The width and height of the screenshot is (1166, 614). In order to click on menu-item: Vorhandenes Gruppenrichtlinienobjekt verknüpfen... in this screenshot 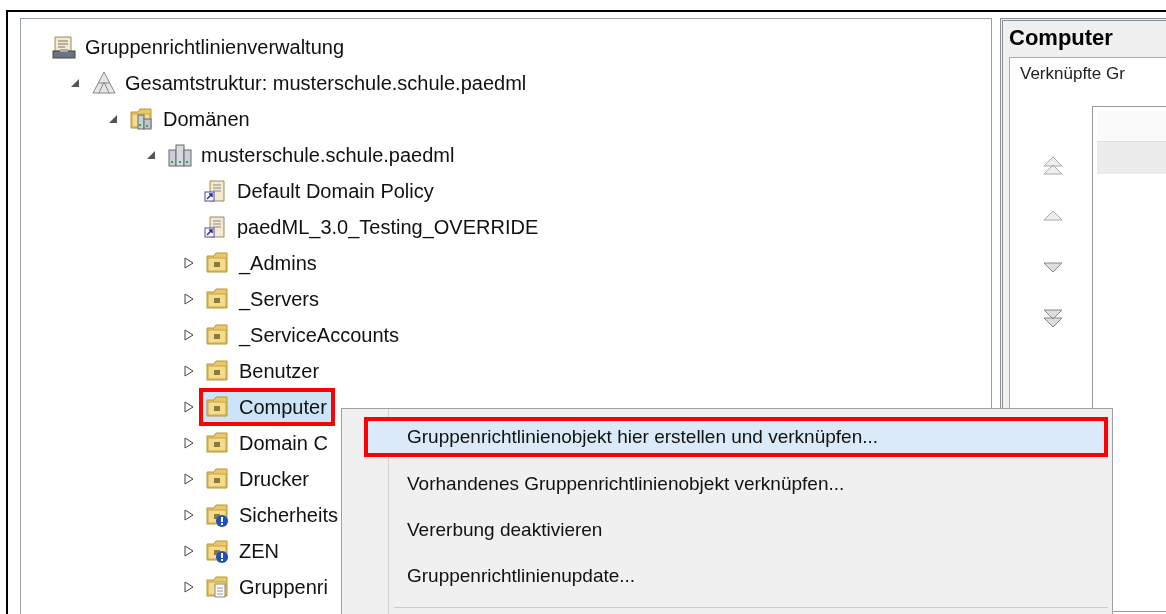, I will do `click(727, 484)`.